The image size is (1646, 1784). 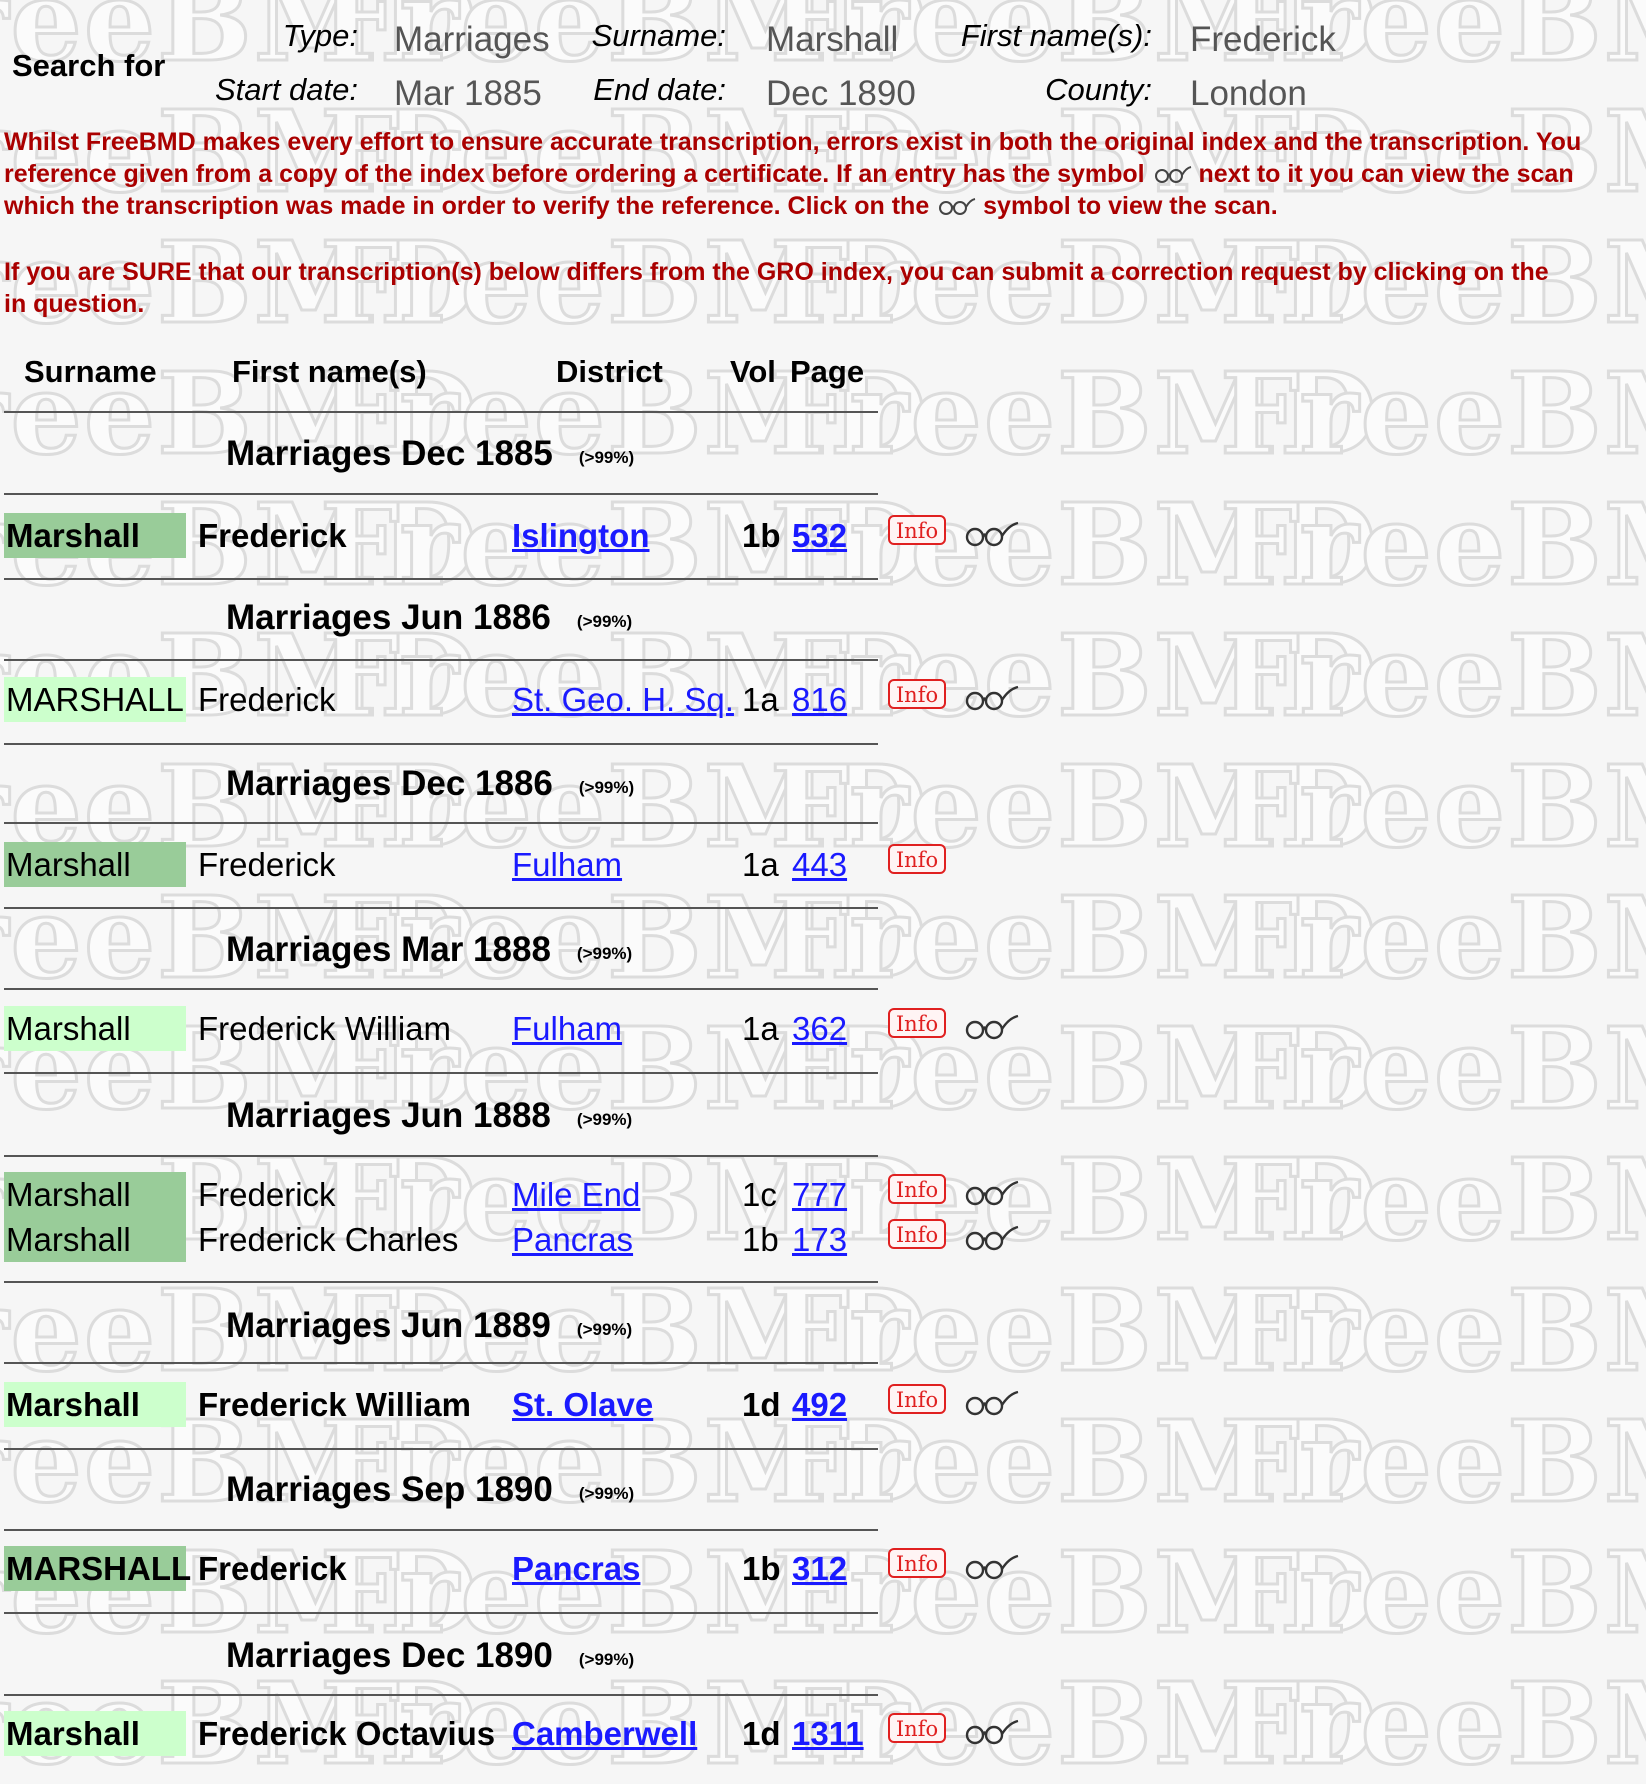 I want to click on column-header-district: District, so click(x=609, y=371).